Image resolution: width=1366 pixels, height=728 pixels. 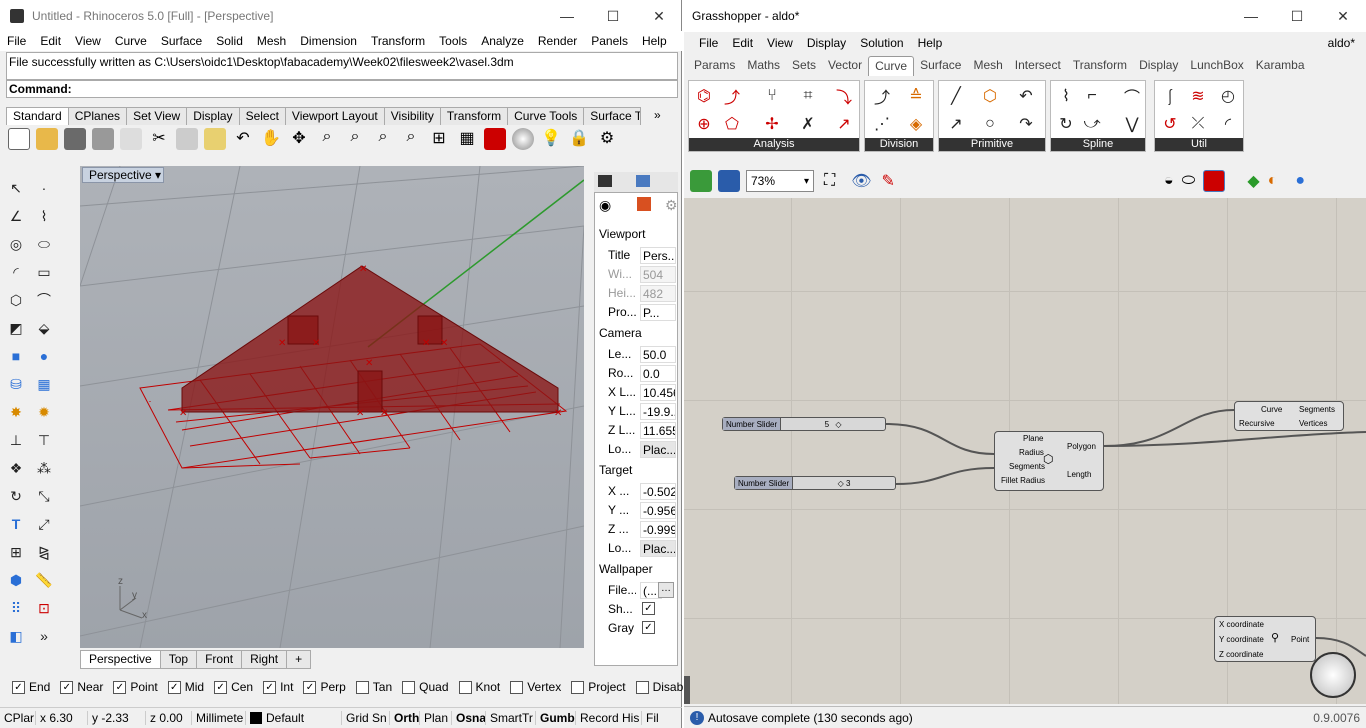 I want to click on preview-wireframe-icon: ◒, so click(x=1169, y=181).